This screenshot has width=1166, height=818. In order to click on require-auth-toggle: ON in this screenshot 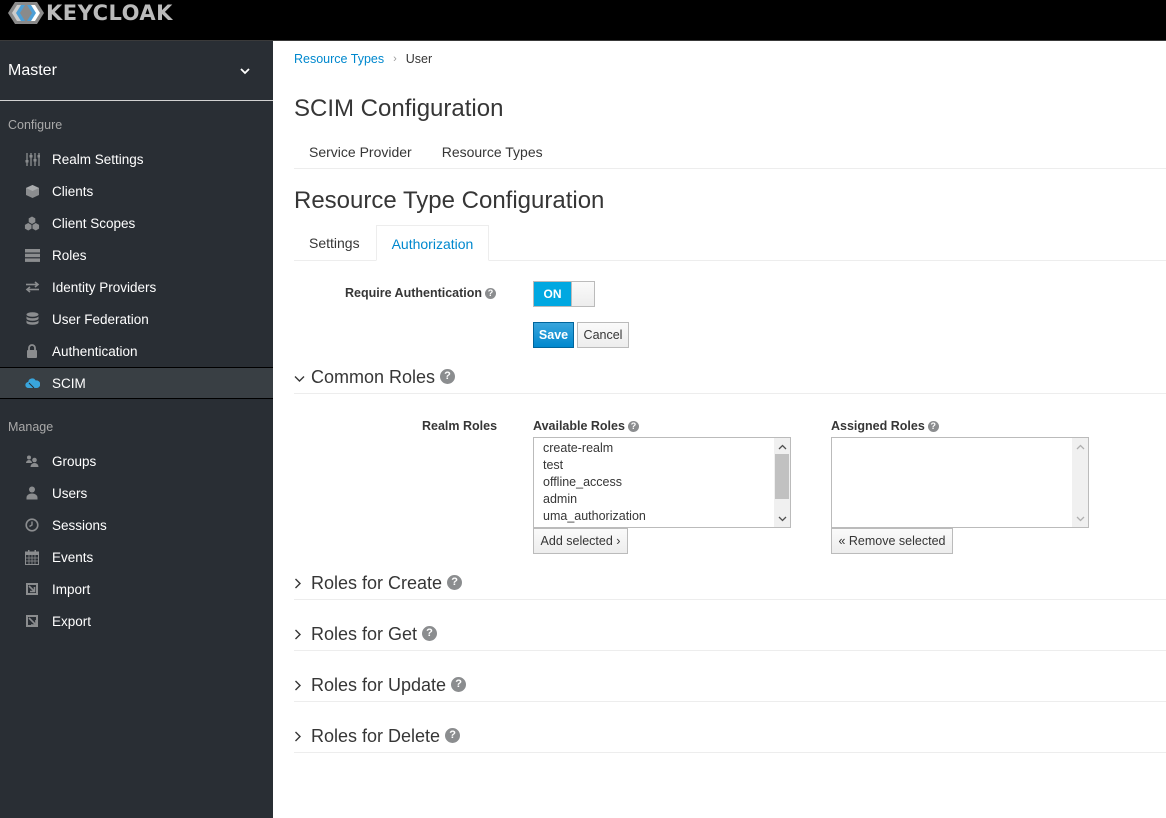, I will do `click(564, 294)`.